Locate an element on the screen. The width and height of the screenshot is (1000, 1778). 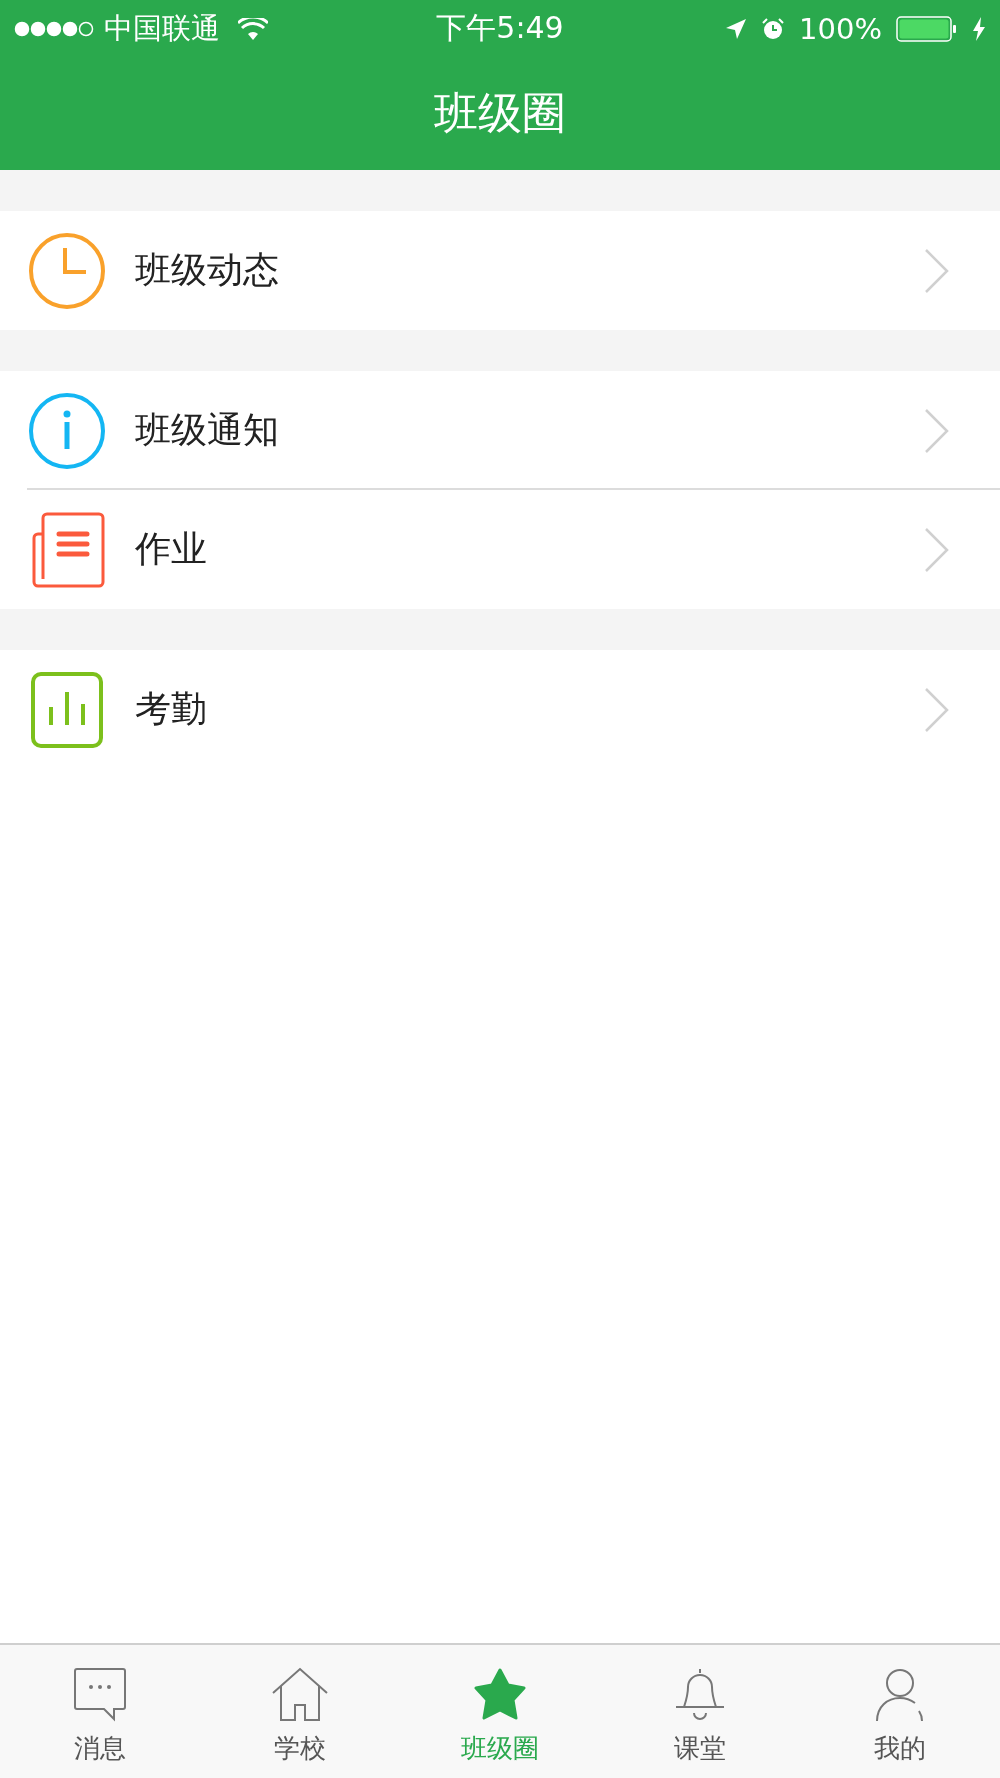
info-icon is located at coordinates (67, 430).